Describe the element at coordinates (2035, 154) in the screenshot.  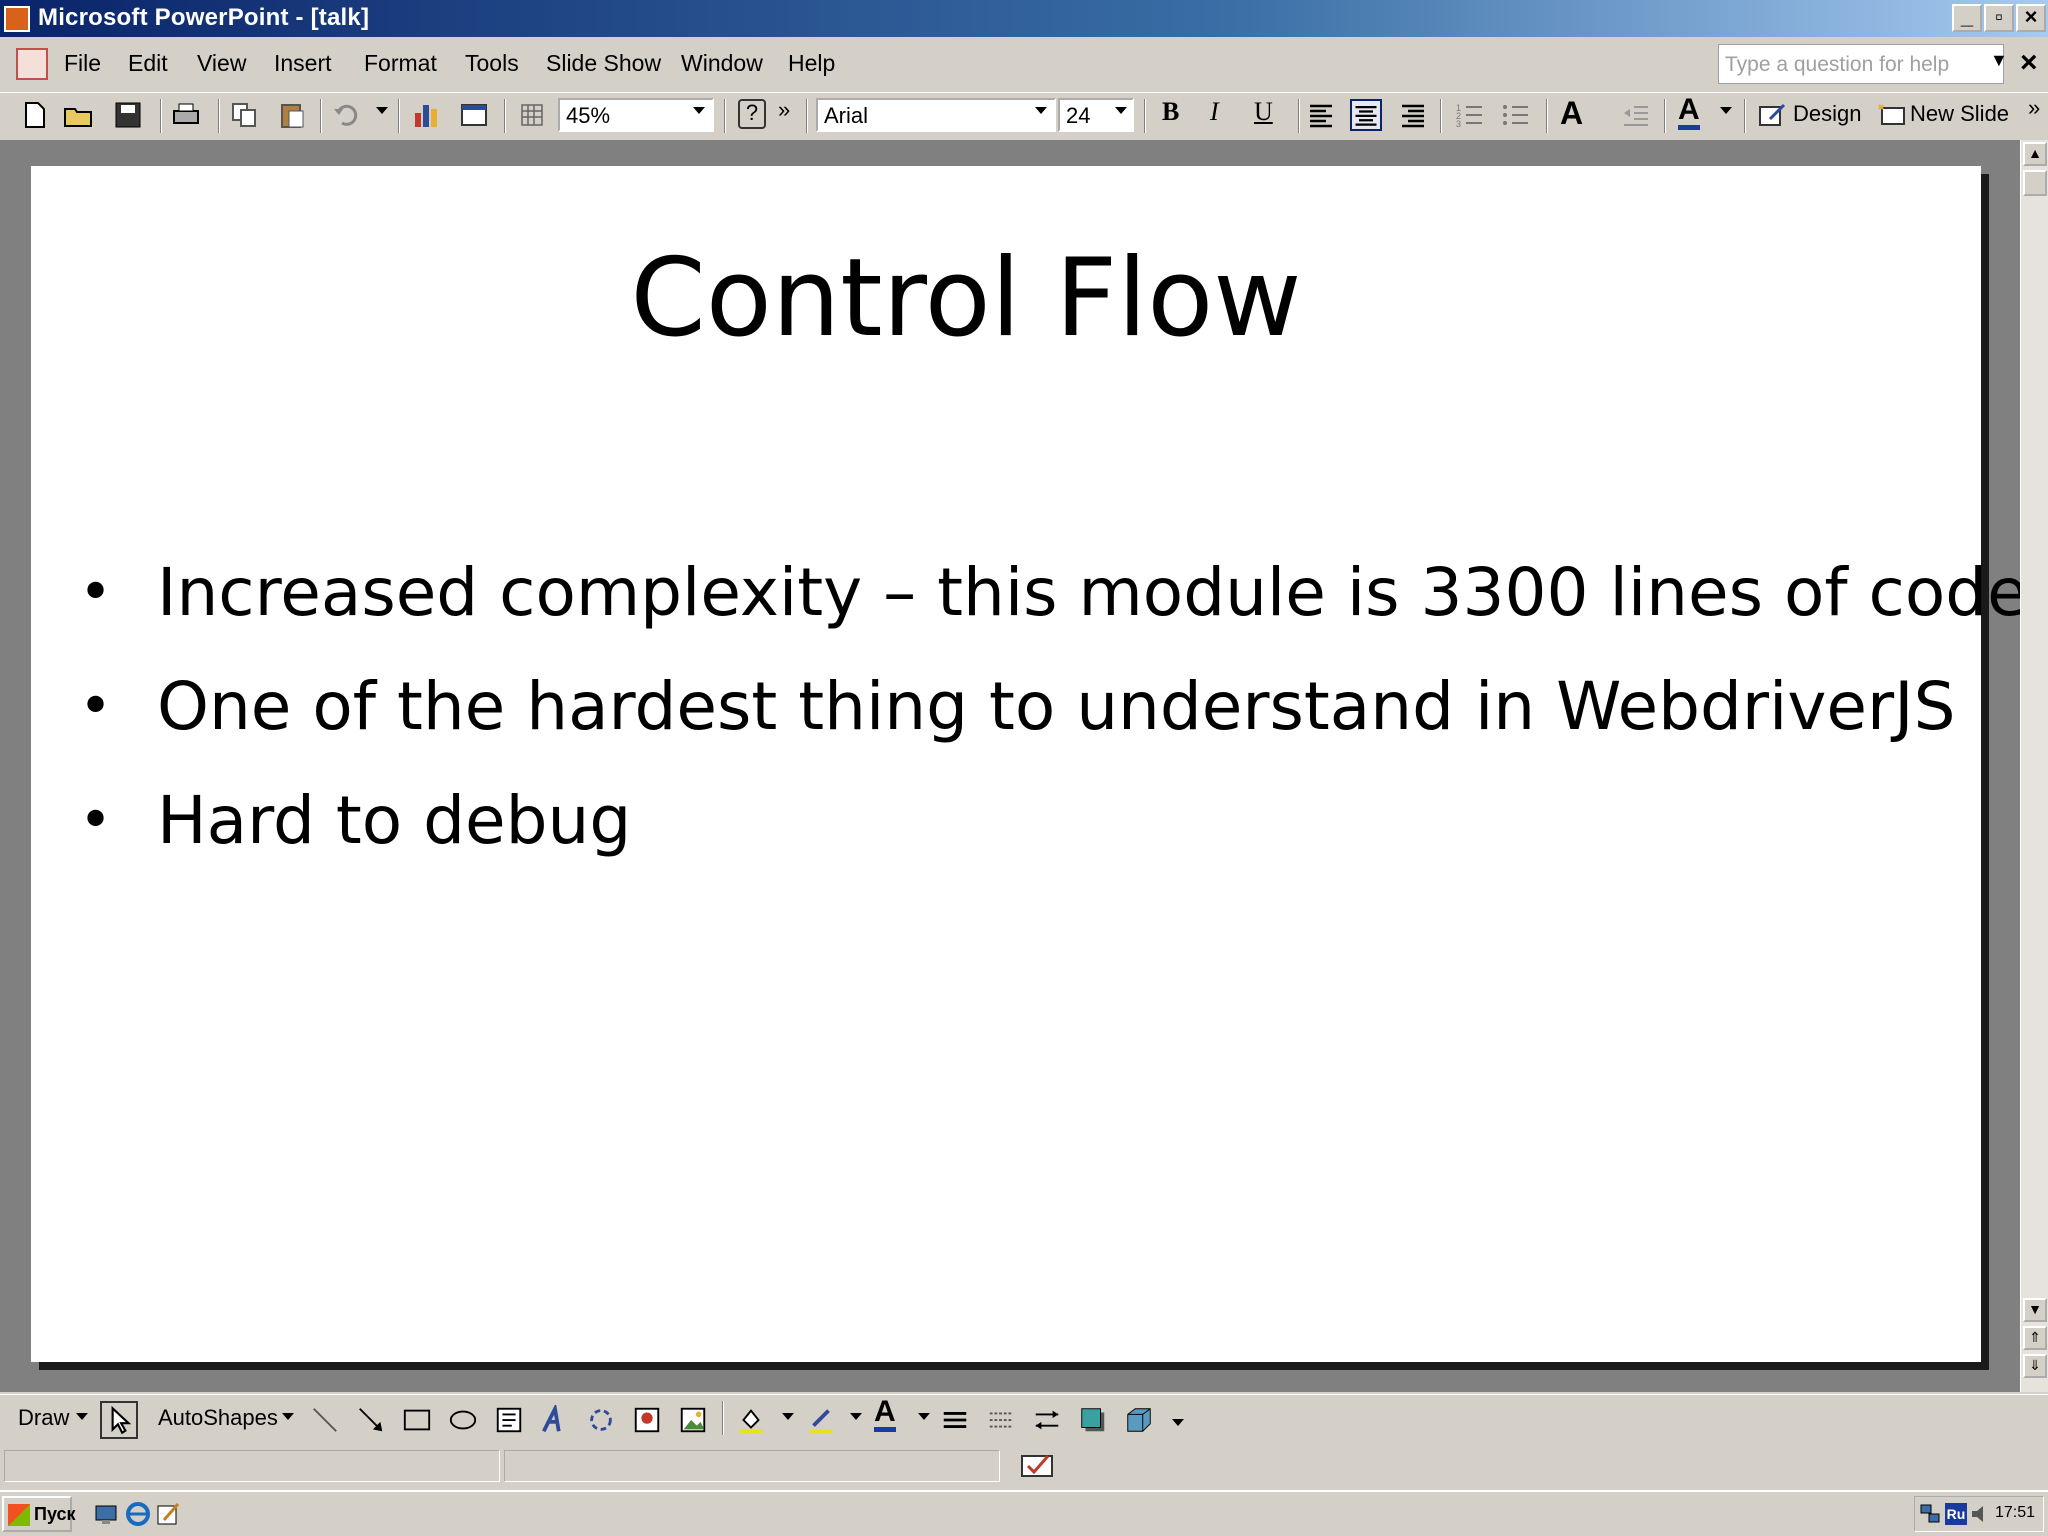
I see `scroll-up-icon: ▲` at that location.